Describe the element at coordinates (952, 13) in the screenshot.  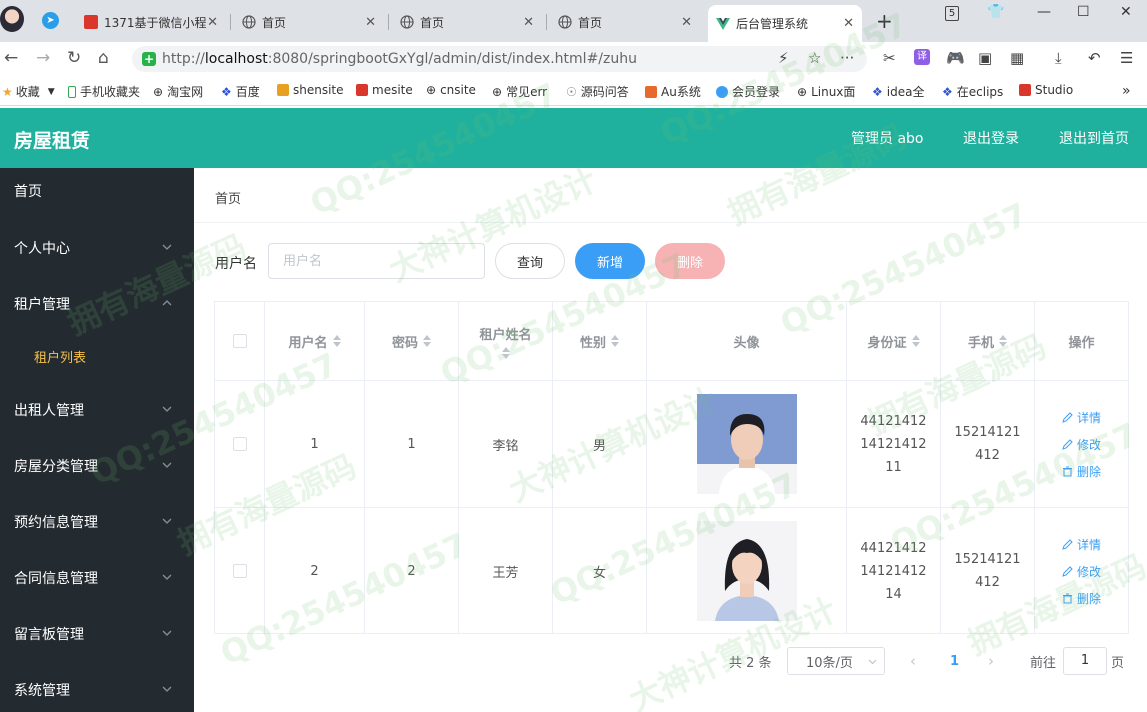
I see `tab-count-badge: 5` at that location.